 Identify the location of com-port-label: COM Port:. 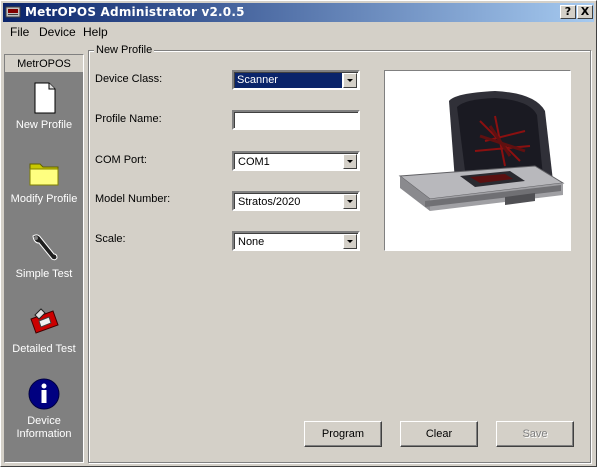
(121, 160).